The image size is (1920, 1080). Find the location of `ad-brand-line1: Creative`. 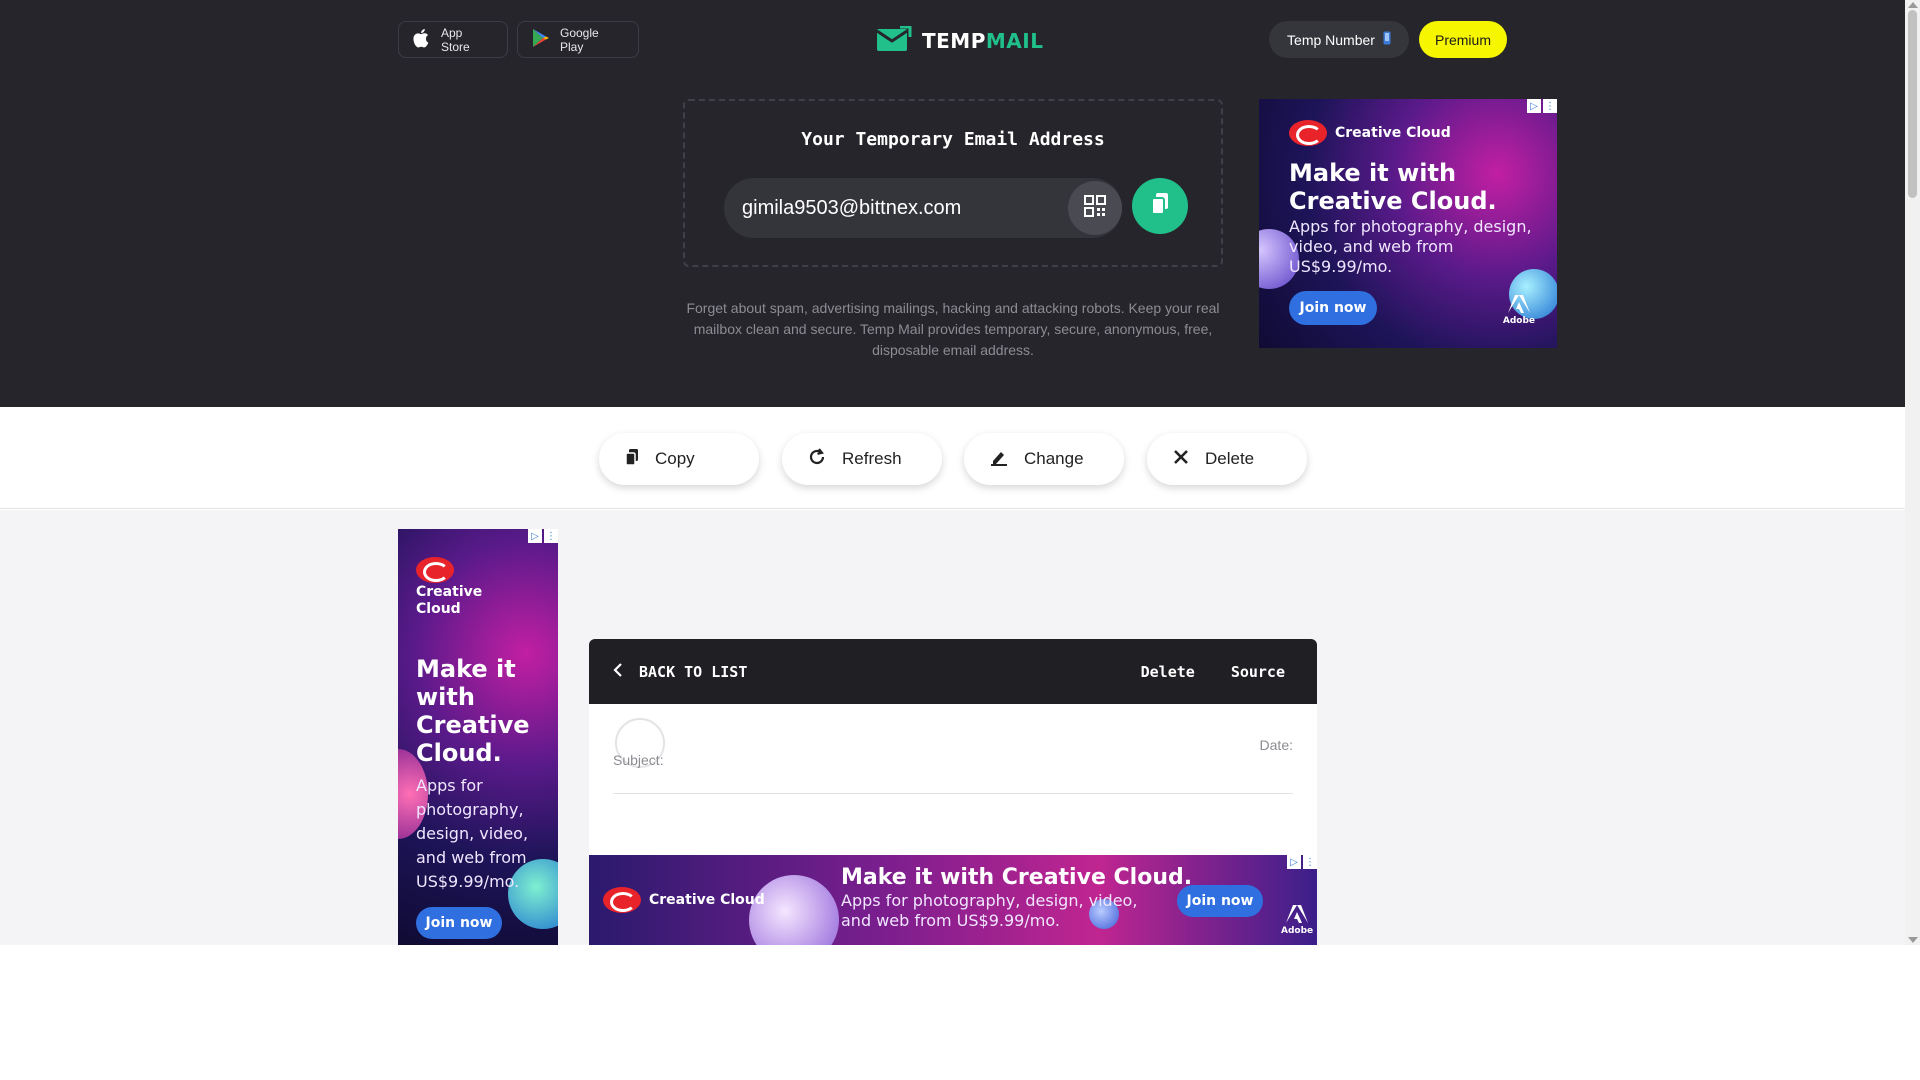

ad-brand-line1: Creative is located at coordinates (449, 592).